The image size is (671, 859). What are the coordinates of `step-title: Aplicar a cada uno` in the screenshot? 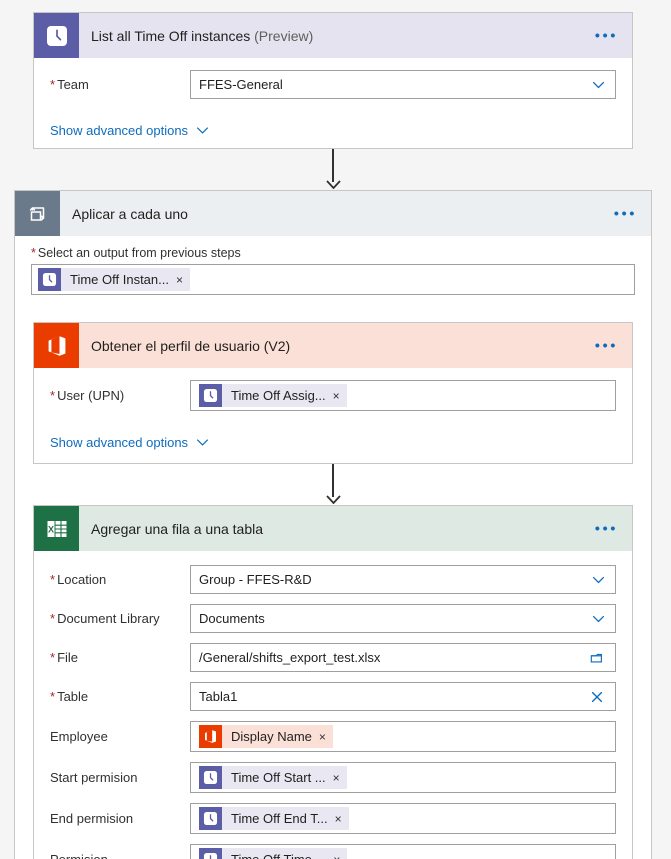 It's located at (130, 214).